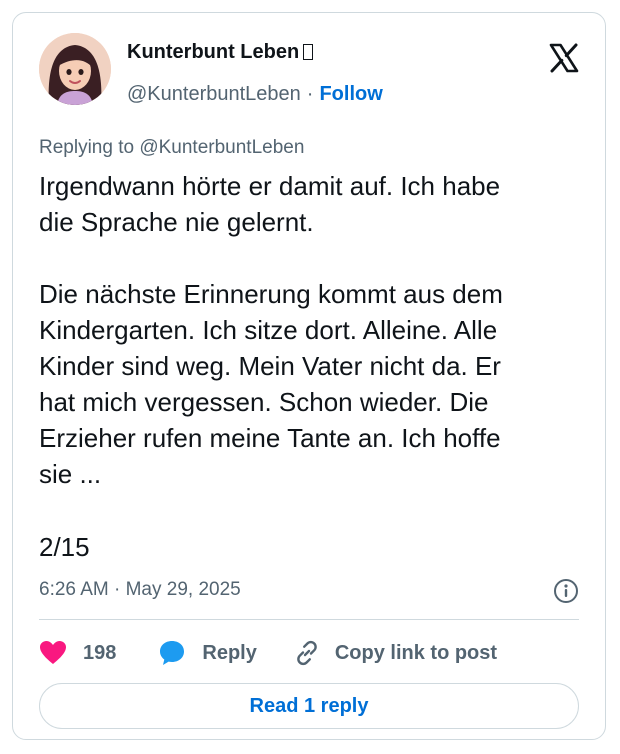  I want to click on replying-to: Replying to @KunterbuntLeben, so click(171, 148).